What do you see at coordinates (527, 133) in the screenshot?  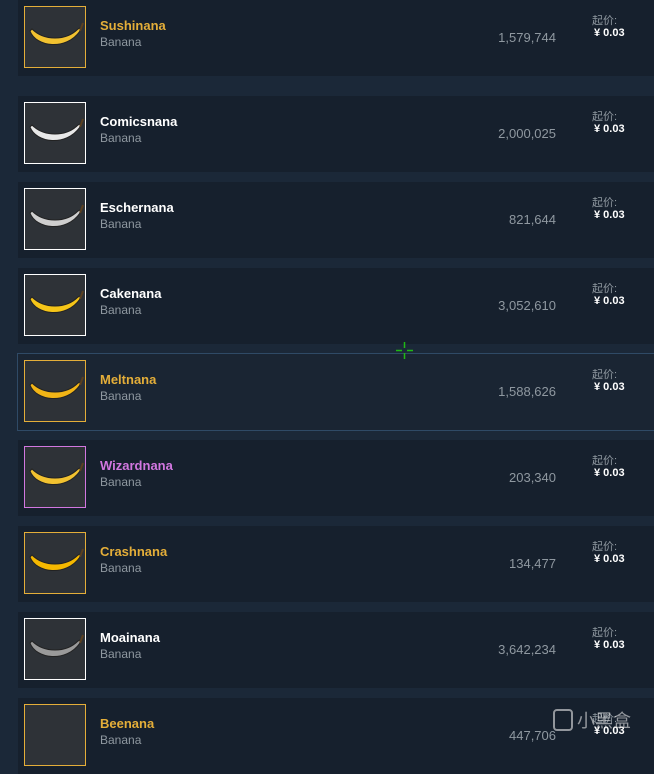 I see `item-quantity: 2,000,025` at bounding box center [527, 133].